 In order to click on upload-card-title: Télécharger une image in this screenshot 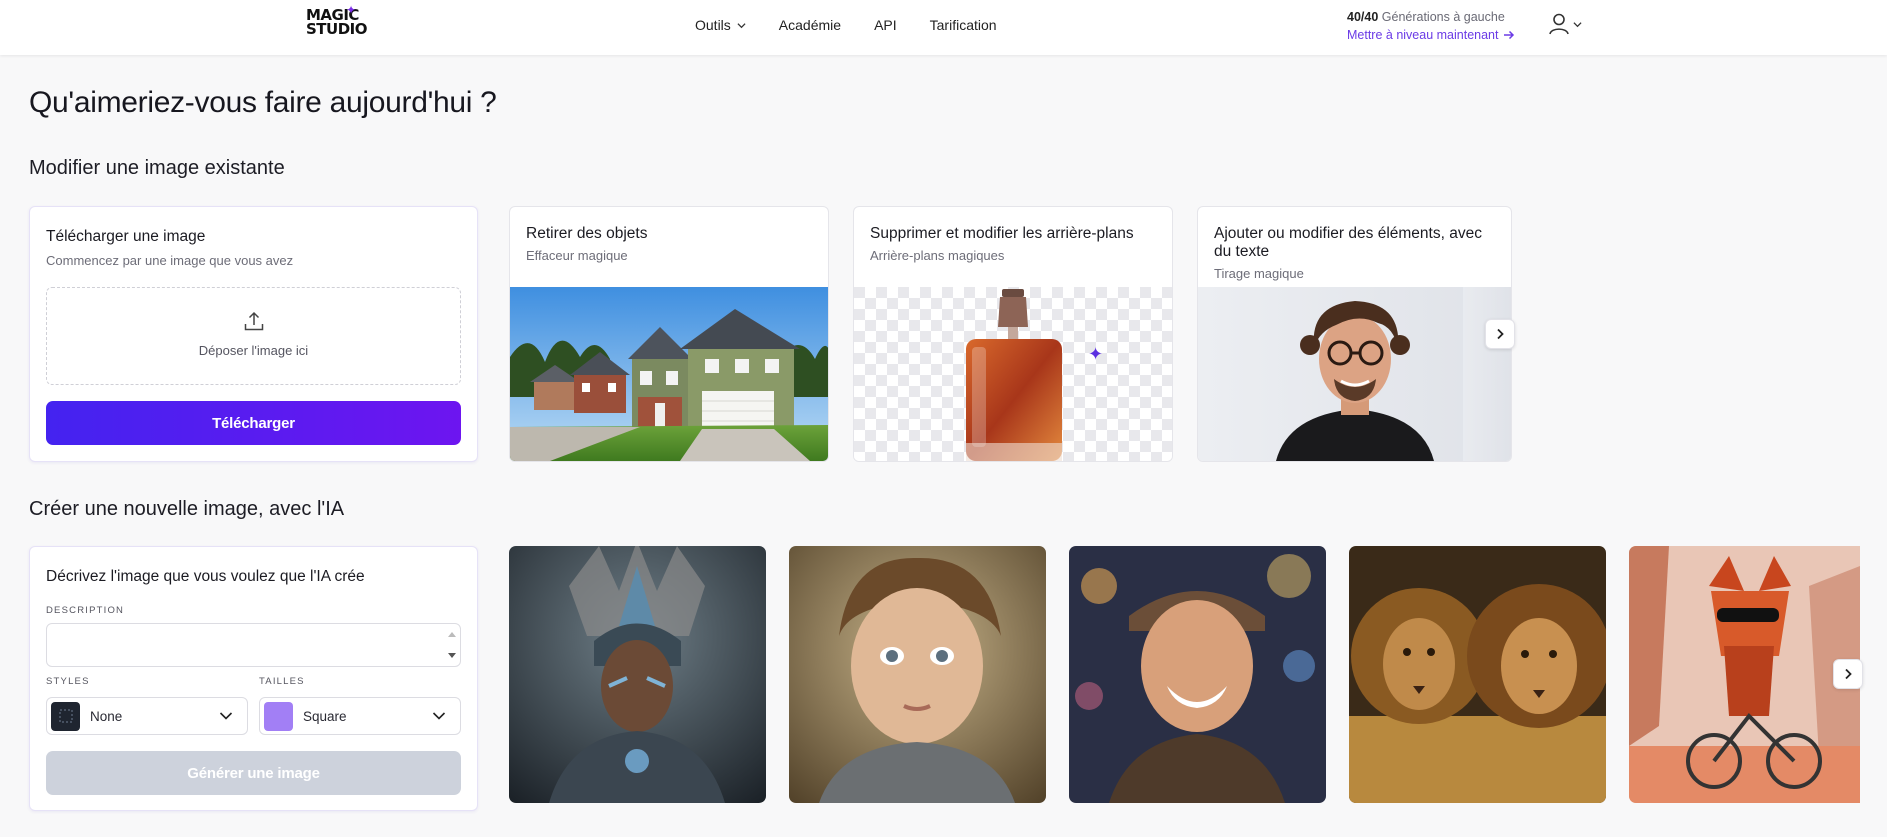, I will do `click(126, 236)`.